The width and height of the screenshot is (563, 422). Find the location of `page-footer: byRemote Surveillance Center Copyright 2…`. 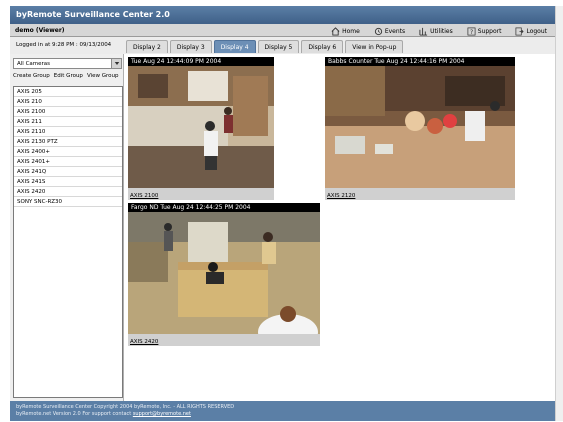

page-footer: byRemote Surveillance Center Copyright 2… is located at coordinates (282, 411).